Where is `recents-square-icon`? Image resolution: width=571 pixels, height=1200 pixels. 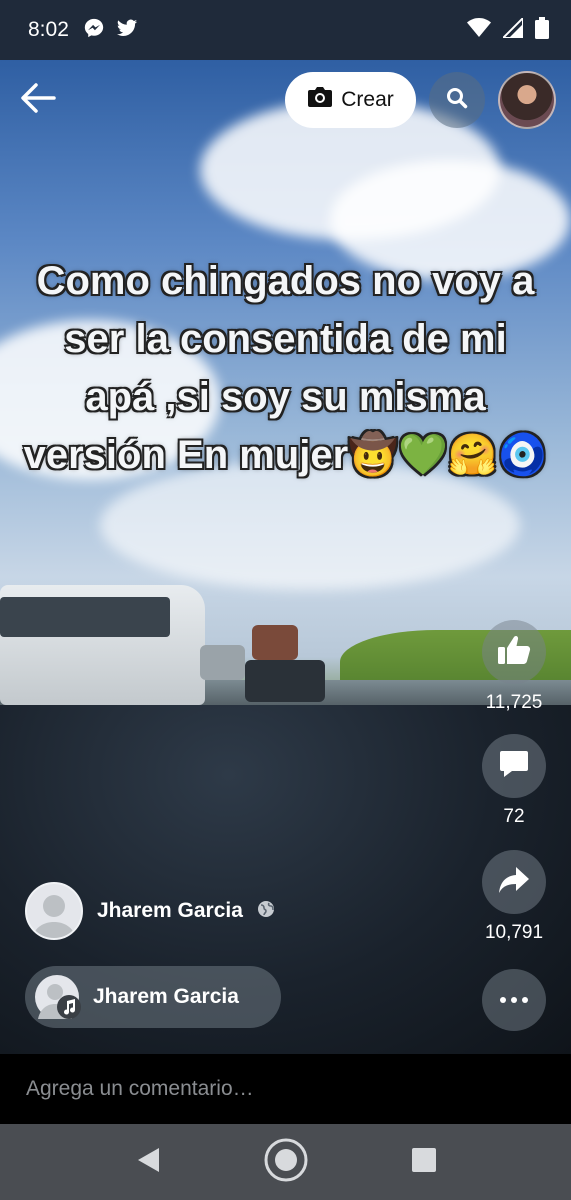 recents-square-icon is located at coordinates (424, 1162).